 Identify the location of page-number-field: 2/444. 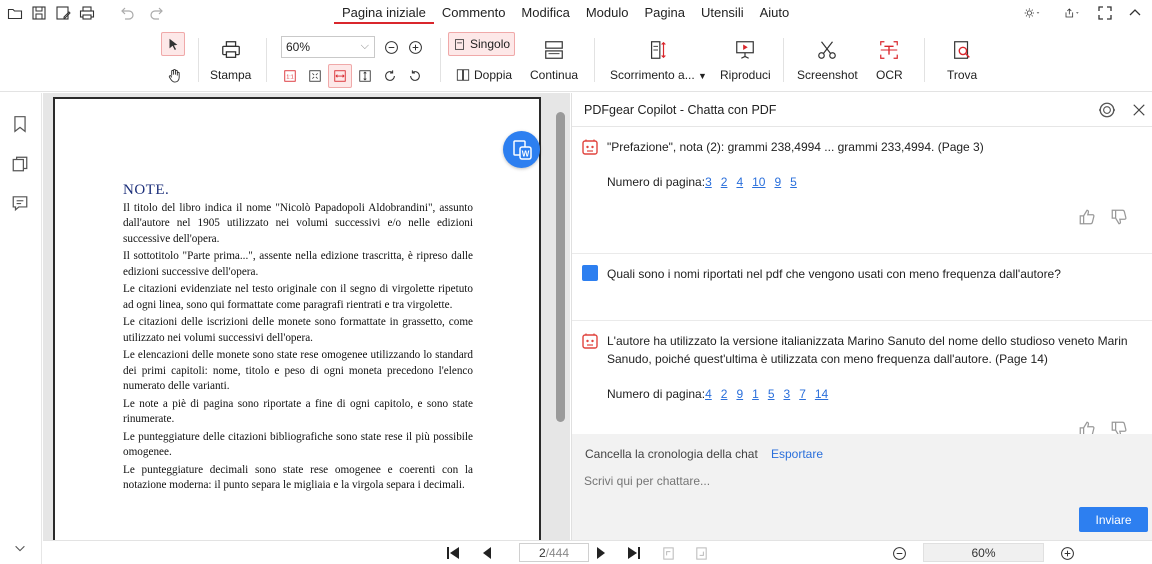
(554, 552).